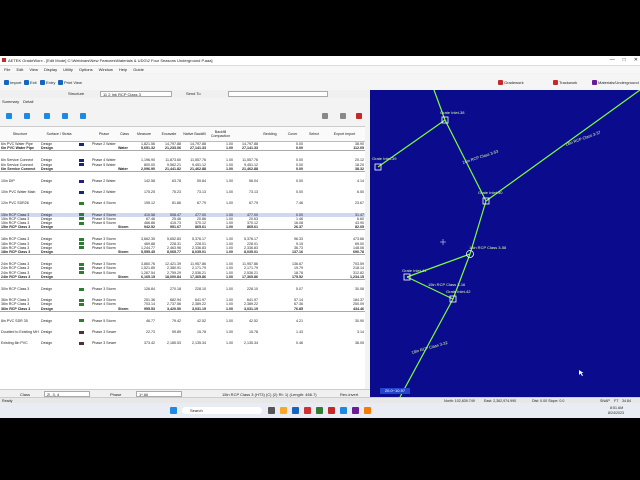 This screenshot has width=640, height=480. Describe the element at coordinates (624, 60) in the screenshot. I see `maximize-button: □` at that location.